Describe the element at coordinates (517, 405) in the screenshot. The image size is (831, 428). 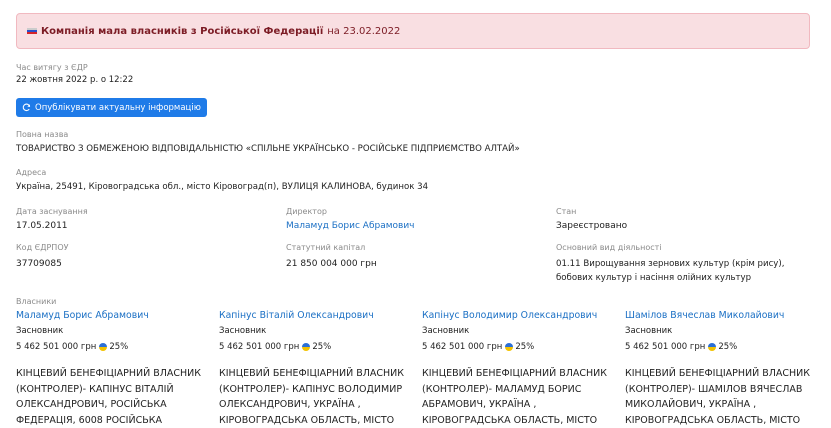
I see `owner-desc-line: АБРАМОВИЧ, УКРАЇНА ,` at that location.